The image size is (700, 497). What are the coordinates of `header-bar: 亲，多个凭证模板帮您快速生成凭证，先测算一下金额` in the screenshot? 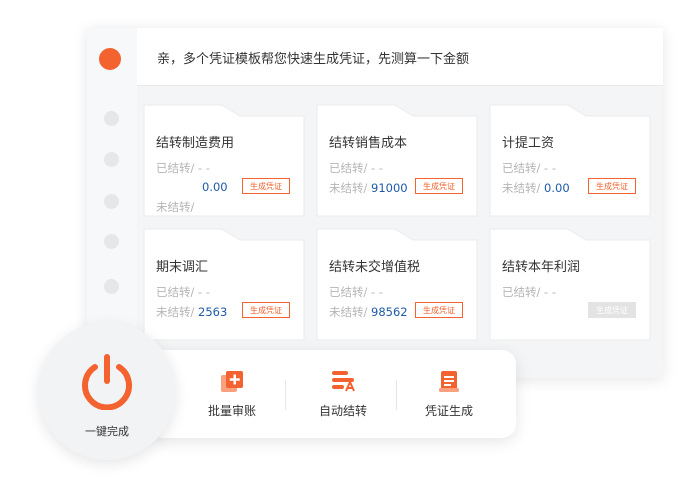 It's located at (400, 57).